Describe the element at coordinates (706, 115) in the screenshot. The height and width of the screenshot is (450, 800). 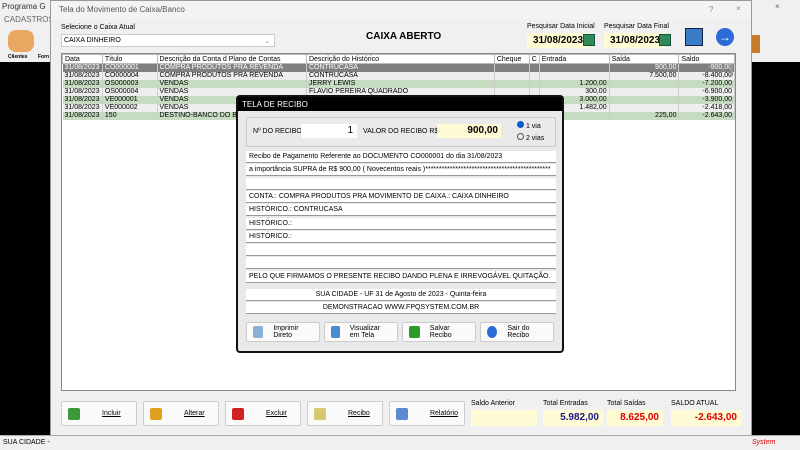
I see `table-cell: -2.643,00` at that location.